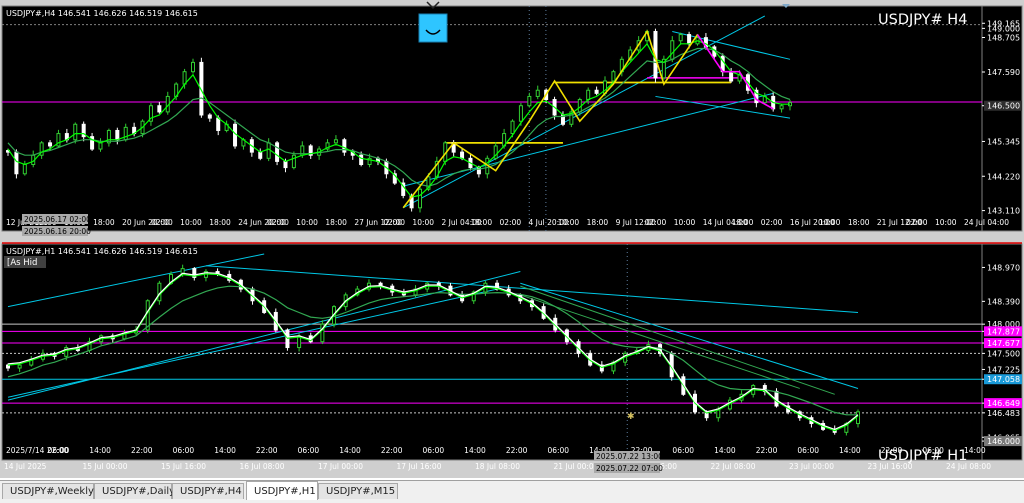  What do you see at coordinates (57, 219) in the screenshot?
I see `crosshair-time-label: 2025.06.17 02:00` at bounding box center [57, 219].